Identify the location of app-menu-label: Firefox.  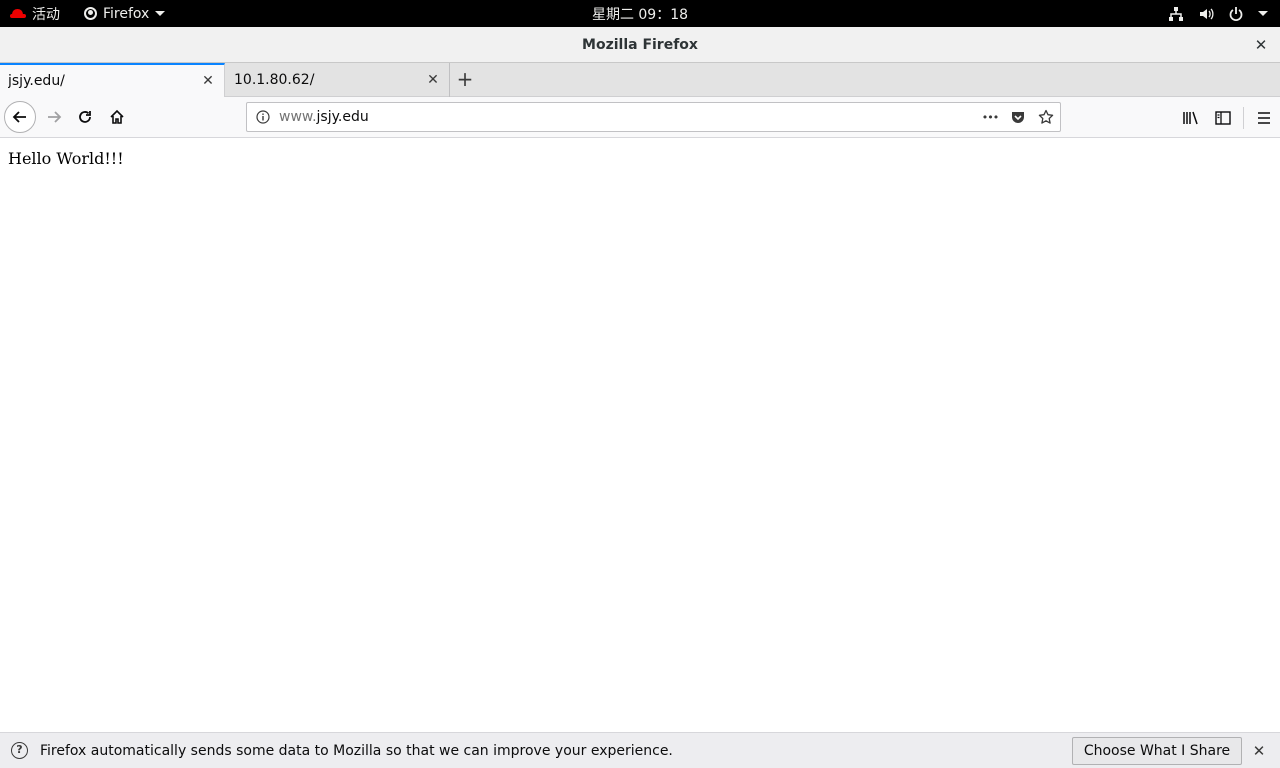
(126, 13).